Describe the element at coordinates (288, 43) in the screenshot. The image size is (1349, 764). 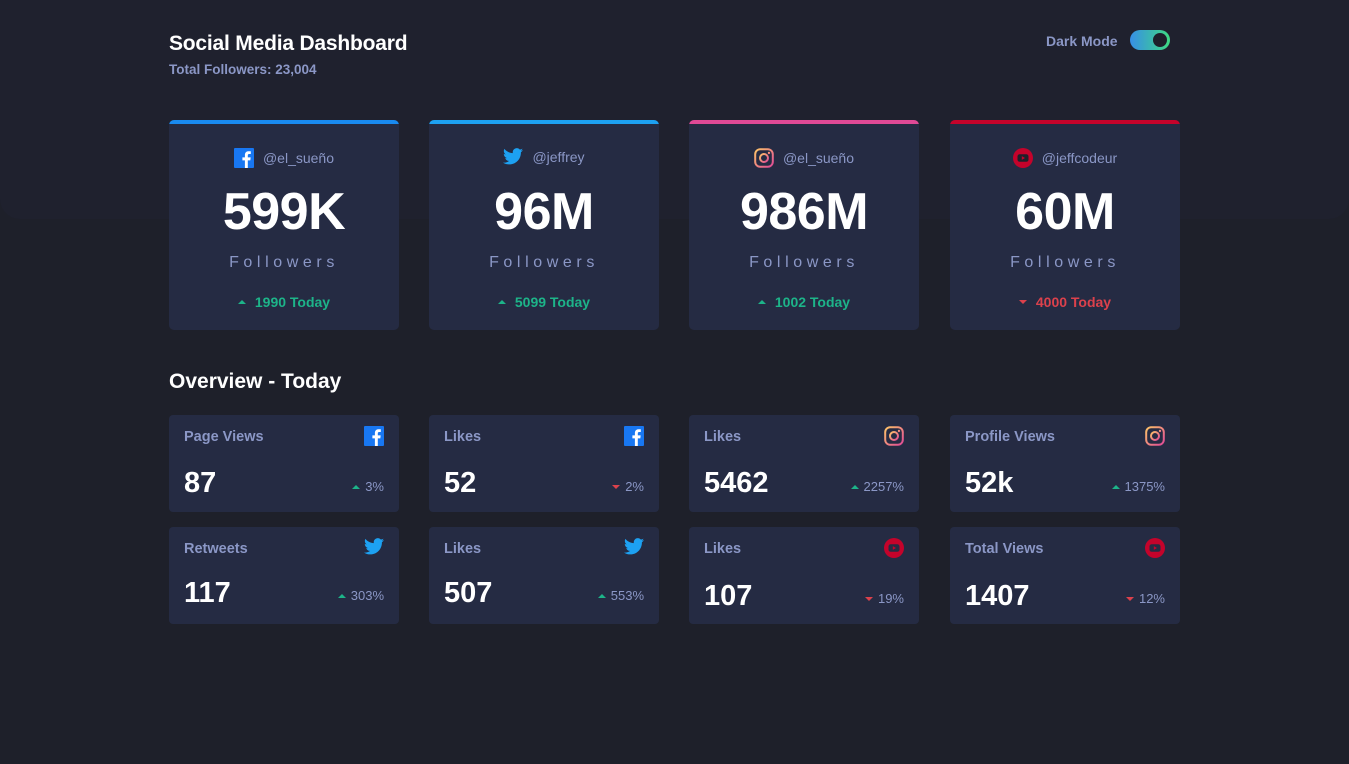
I see `page-title: Social Media Dashboard` at that location.